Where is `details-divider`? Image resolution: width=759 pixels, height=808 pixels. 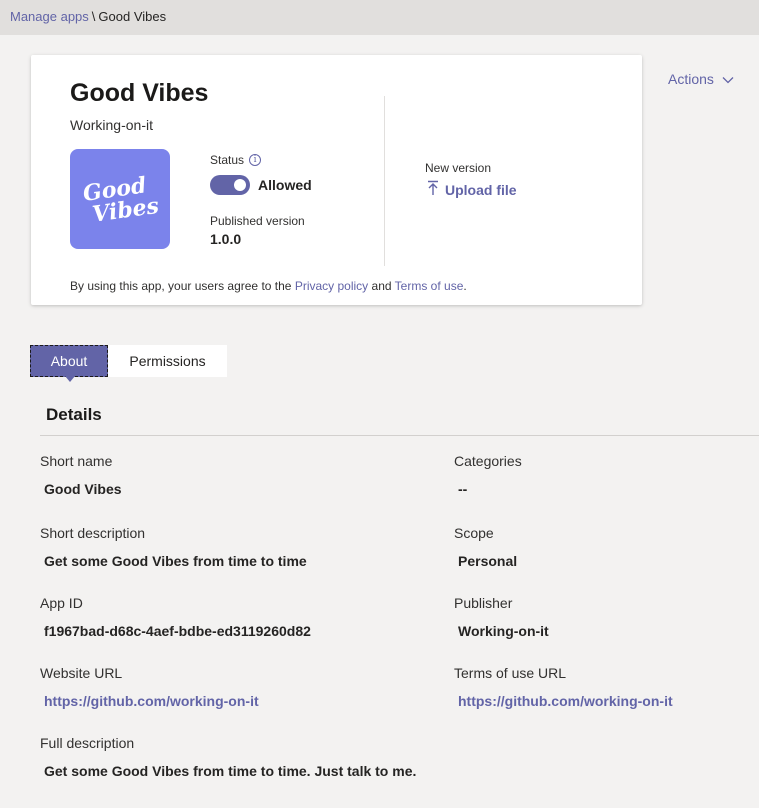
details-divider is located at coordinates (399, 435).